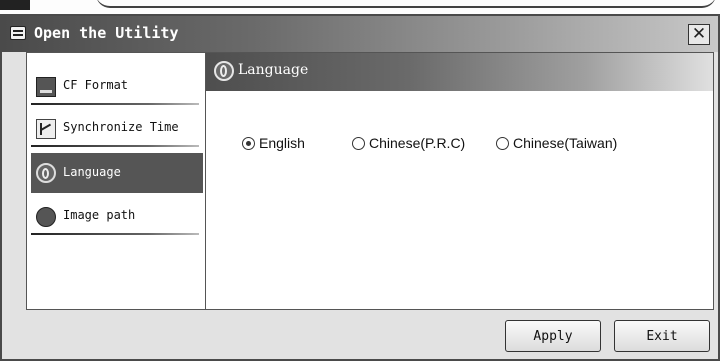 This screenshot has height=361, width=720. I want to click on window-title: Open the Utility, so click(106, 33).